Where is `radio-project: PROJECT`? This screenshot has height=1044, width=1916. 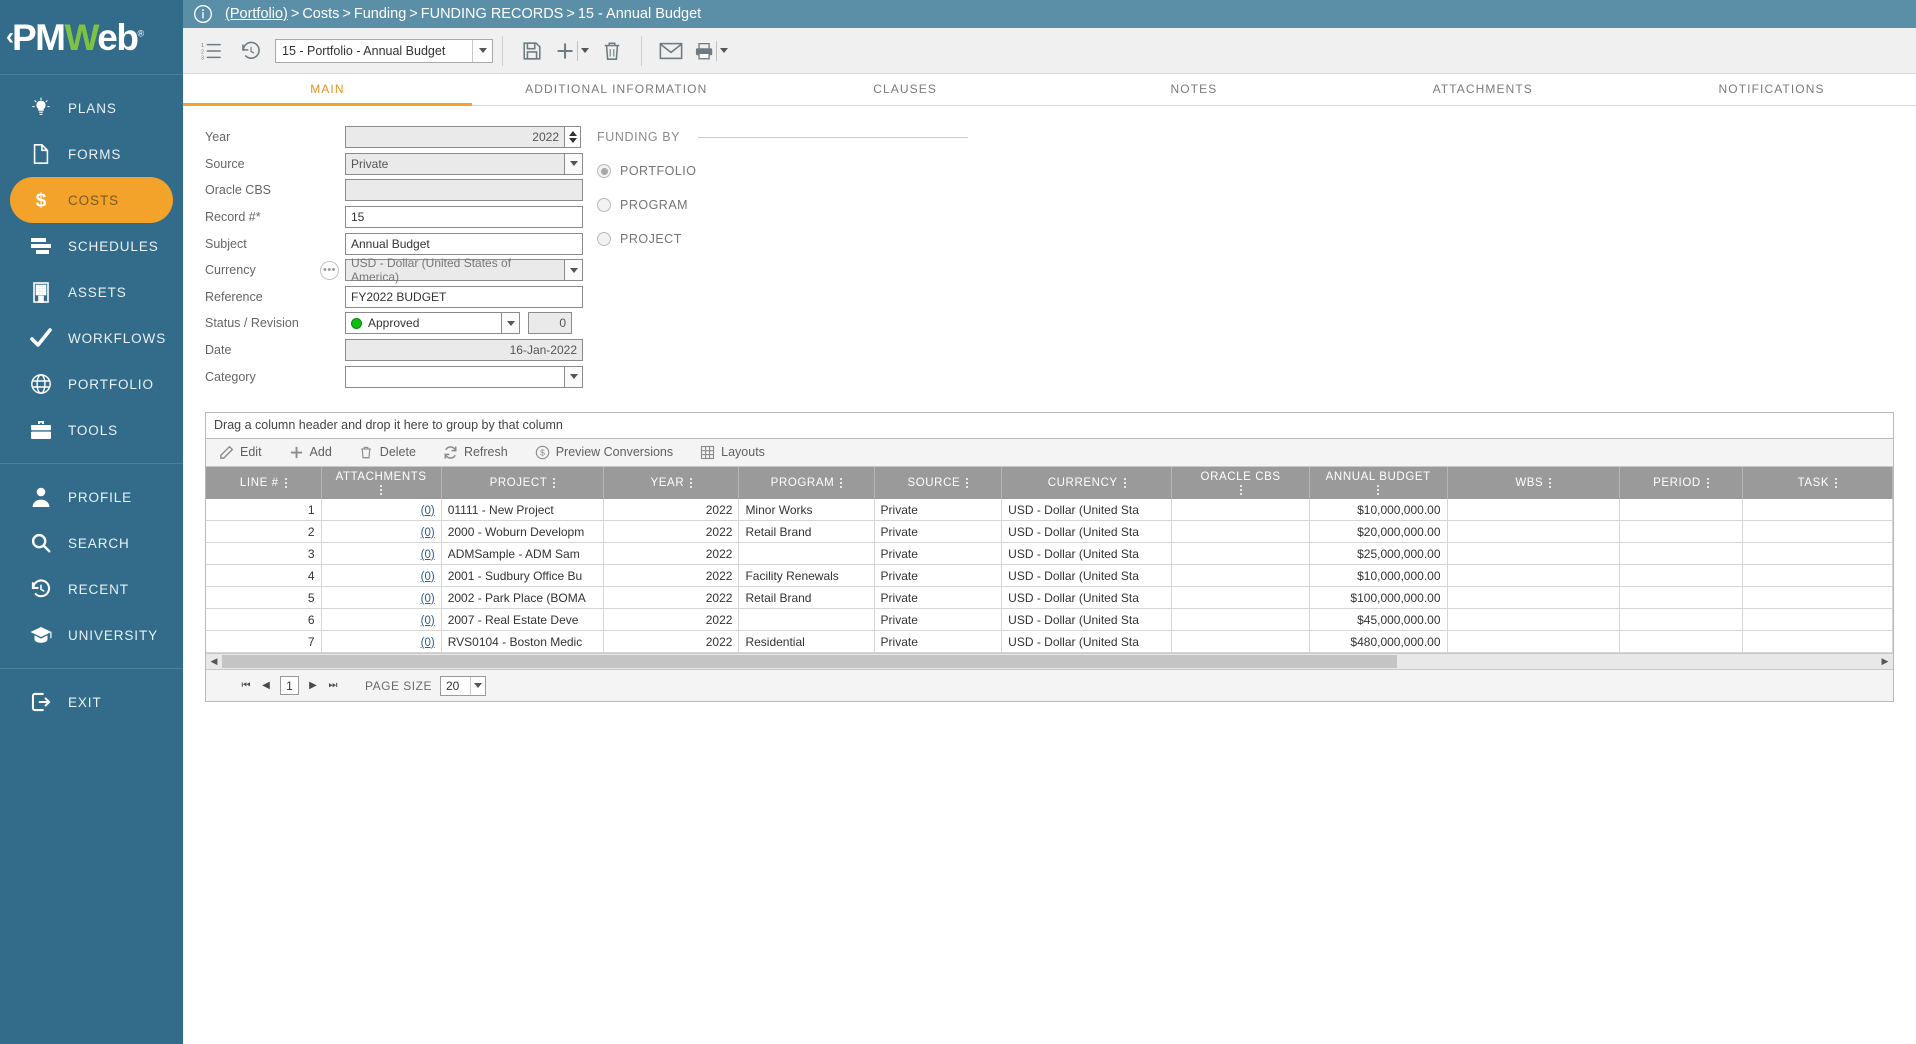 radio-project: PROJECT is located at coordinates (1256, 239).